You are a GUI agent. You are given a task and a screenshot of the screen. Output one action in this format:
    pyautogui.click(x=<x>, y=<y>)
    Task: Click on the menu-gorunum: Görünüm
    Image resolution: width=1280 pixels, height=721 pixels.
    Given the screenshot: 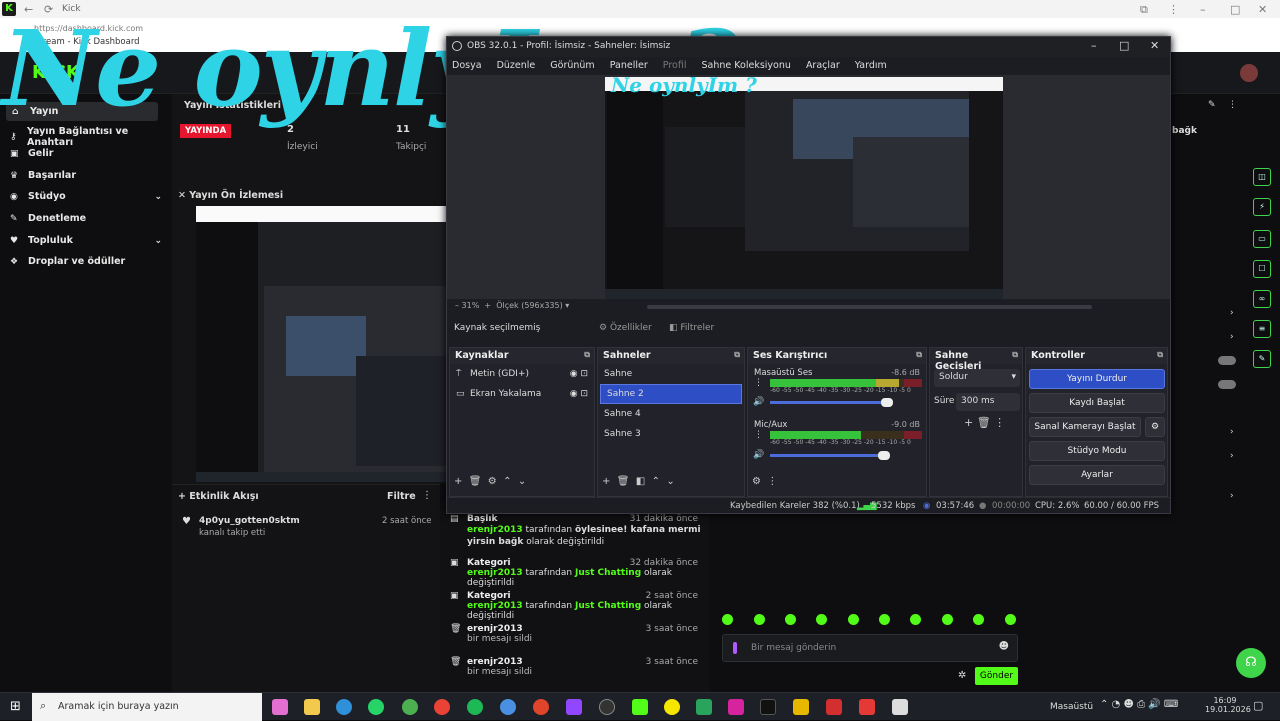 What is the action you would take?
    pyautogui.click(x=572, y=65)
    